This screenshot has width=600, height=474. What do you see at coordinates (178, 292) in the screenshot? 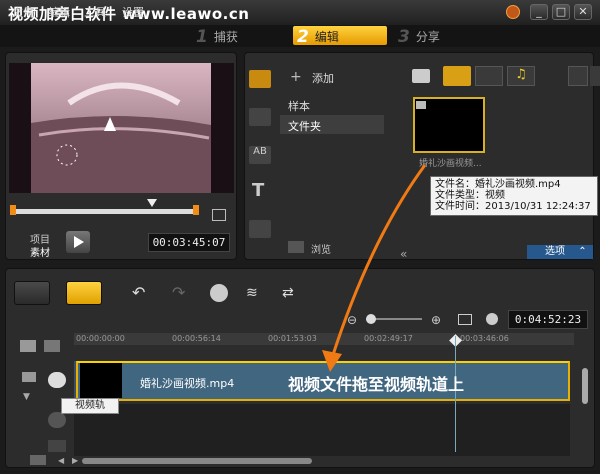
I see `redo-icon: ↷` at bounding box center [178, 292].